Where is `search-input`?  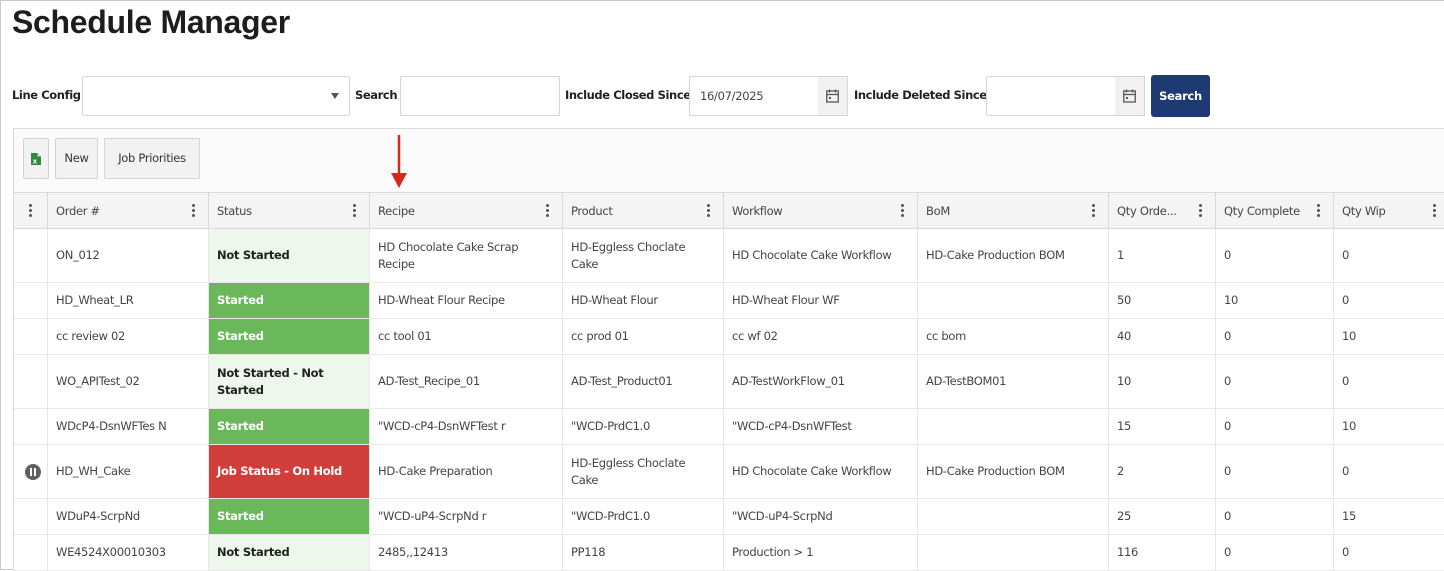
search-input is located at coordinates (480, 96).